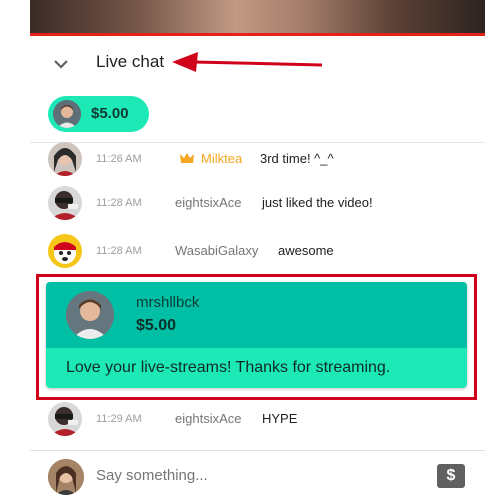  What do you see at coordinates (257, 16) in the screenshot?
I see `video-player-frame` at bounding box center [257, 16].